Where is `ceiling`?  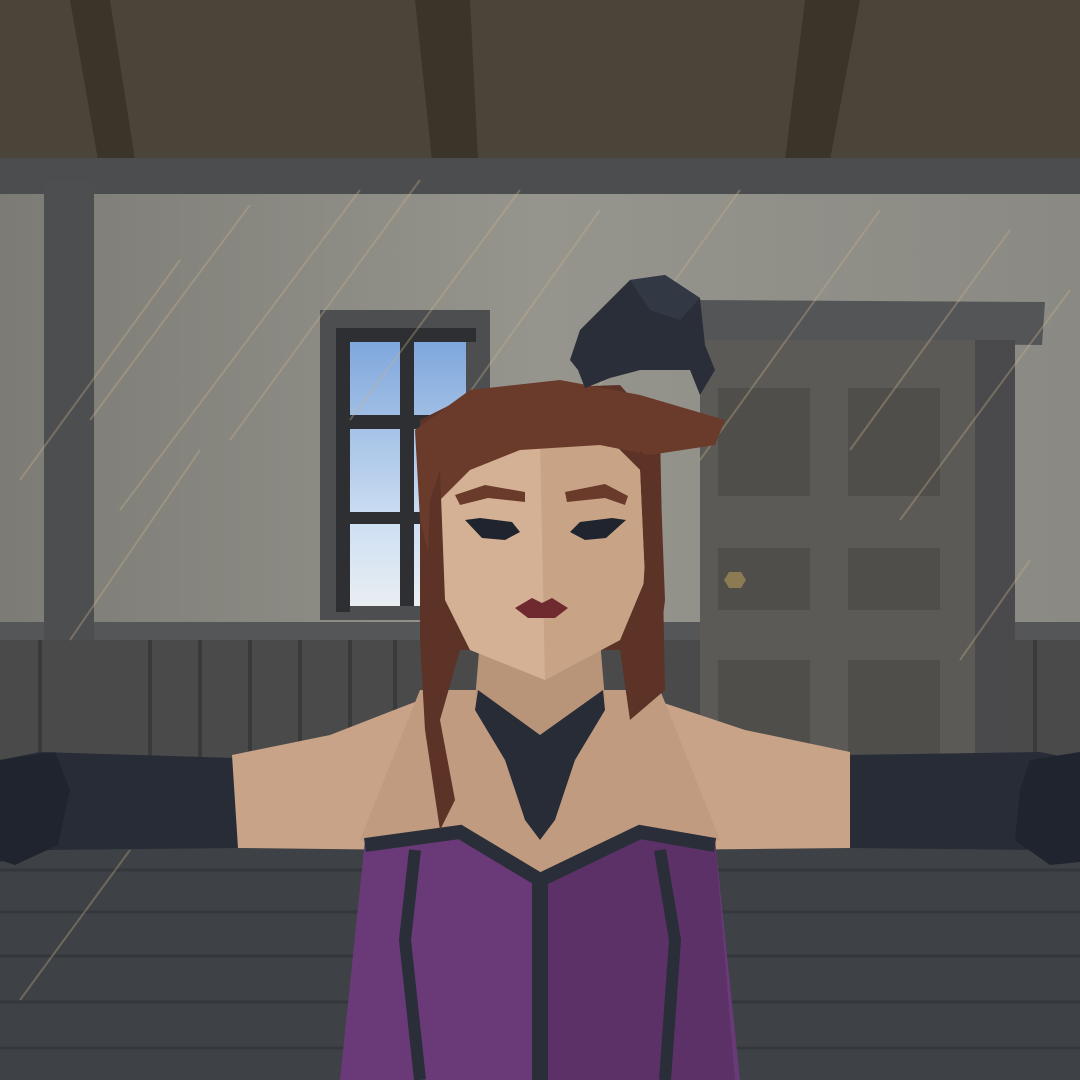
ceiling is located at coordinates (540, 80).